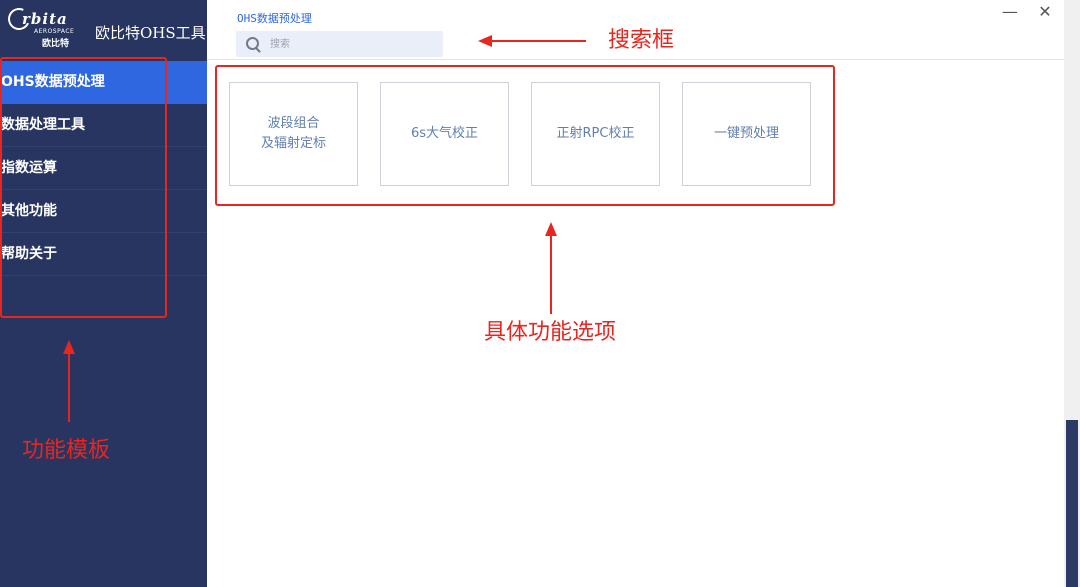 This screenshot has width=1080, height=587. I want to click on scrollbar-thumb, so click(1072, 503).